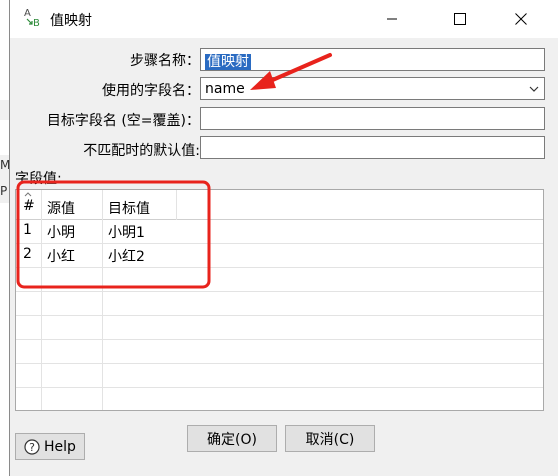 This screenshot has height=476, width=558. Describe the element at coordinates (113, 234) in the screenshot. I see `highlight-box` at that location.